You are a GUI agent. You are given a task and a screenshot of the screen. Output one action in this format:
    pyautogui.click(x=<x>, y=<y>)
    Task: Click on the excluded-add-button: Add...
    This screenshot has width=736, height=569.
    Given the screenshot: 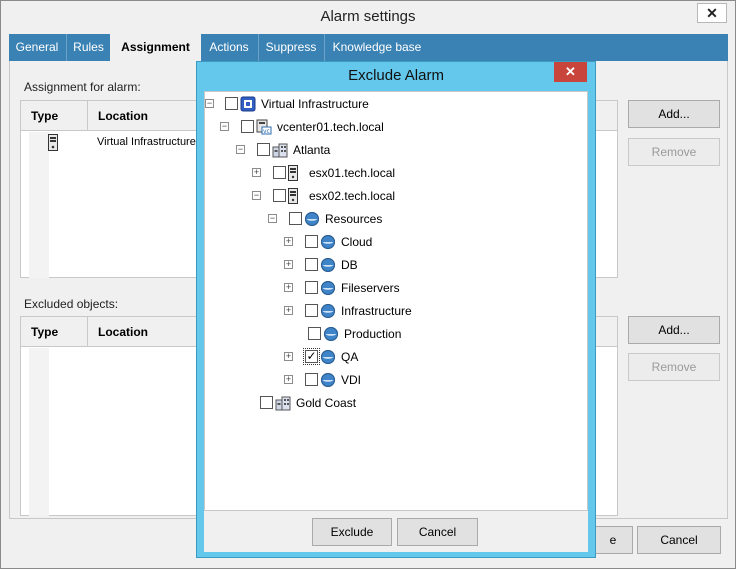 What is the action you would take?
    pyautogui.click(x=674, y=330)
    